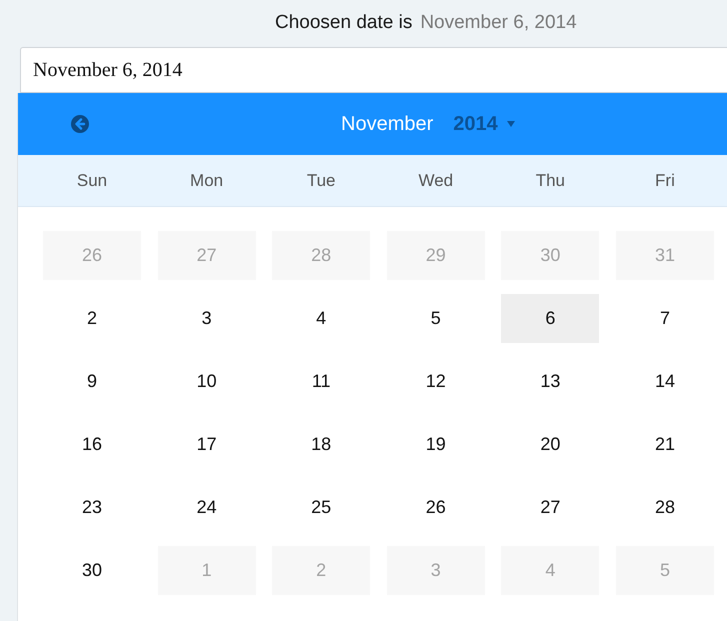 The height and width of the screenshot is (621, 727). What do you see at coordinates (343, 23) in the screenshot?
I see `chosen-date-label: Choosen date is` at bounding box center [343, 23].